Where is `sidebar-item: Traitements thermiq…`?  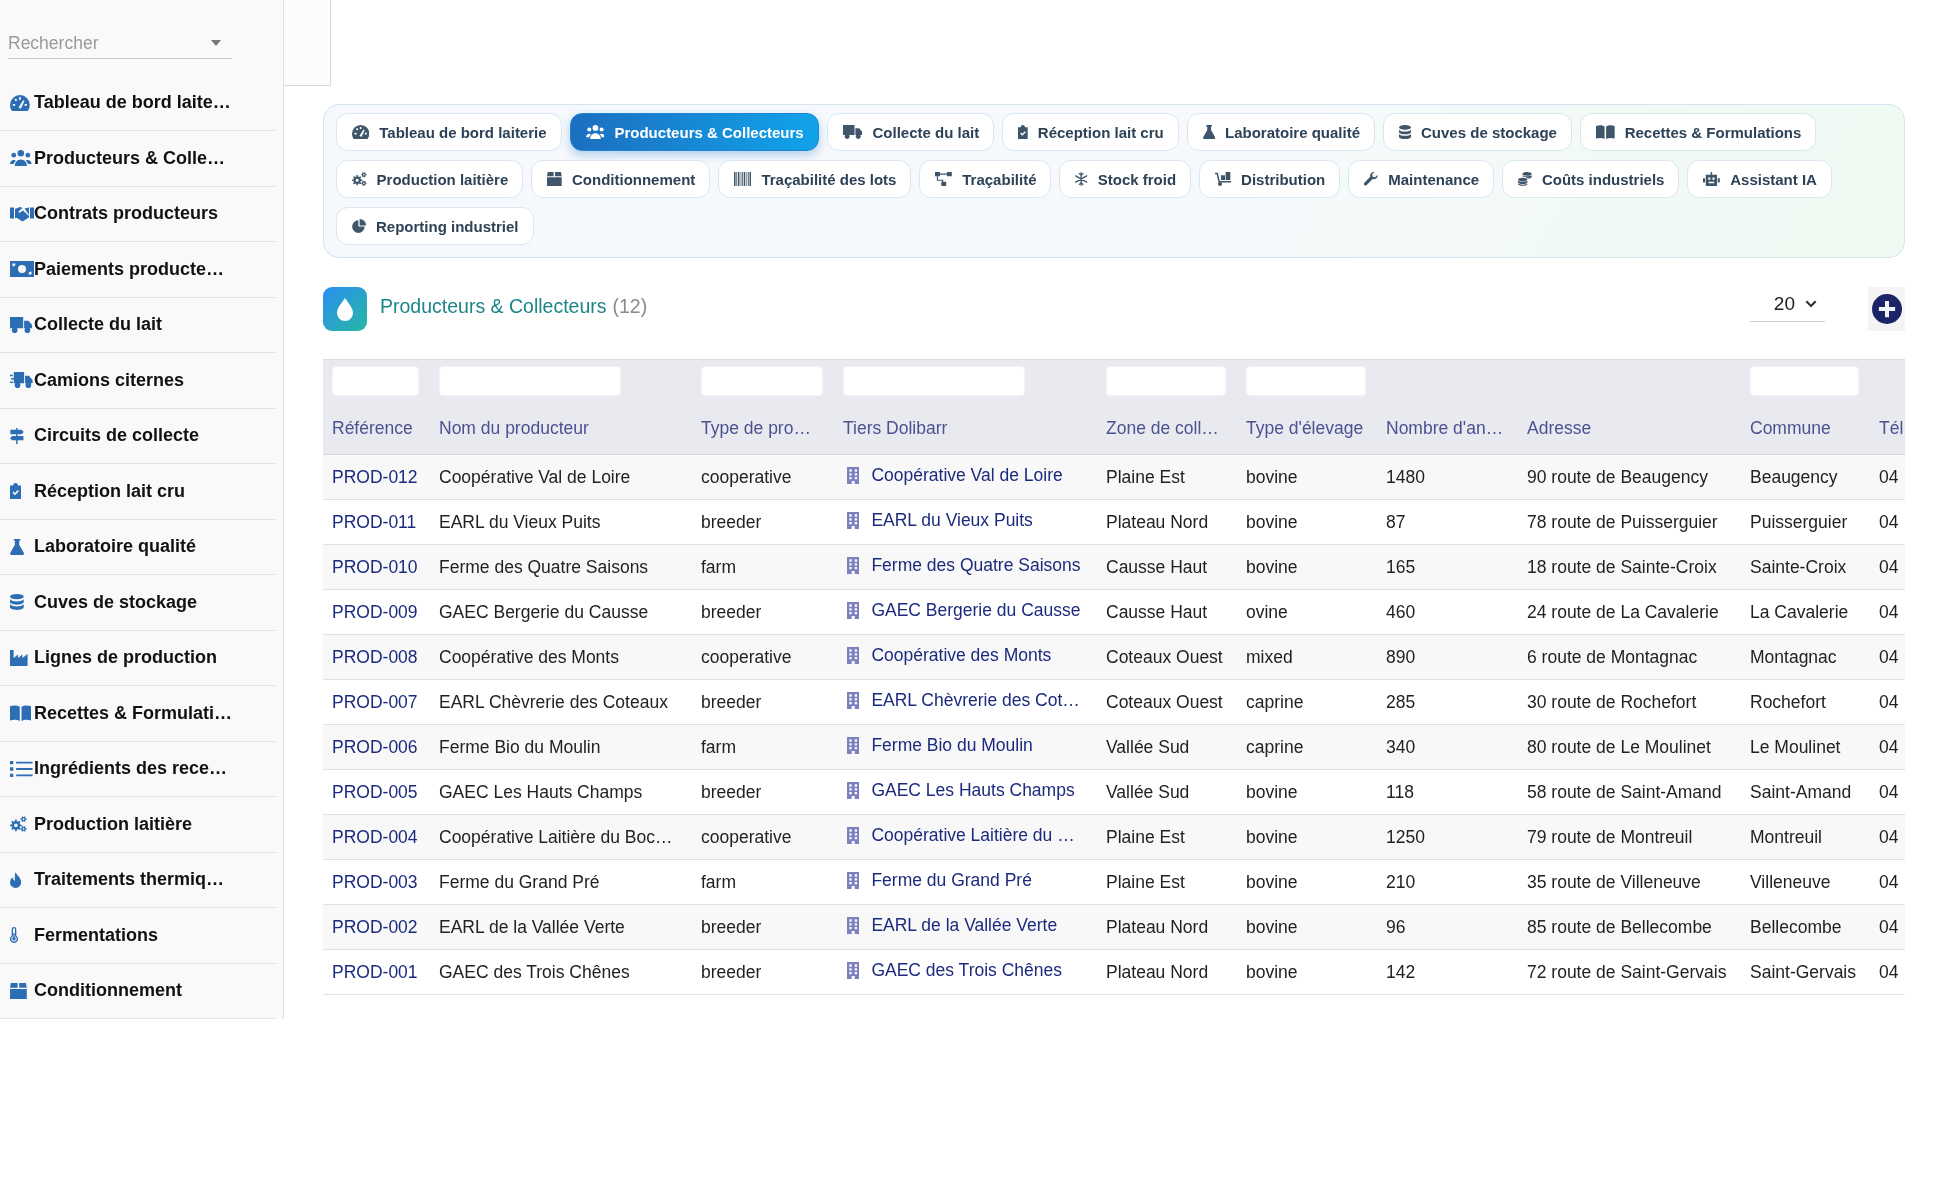 sidebar-item: Traitements thermiq… is located at coordinates (138, 880).